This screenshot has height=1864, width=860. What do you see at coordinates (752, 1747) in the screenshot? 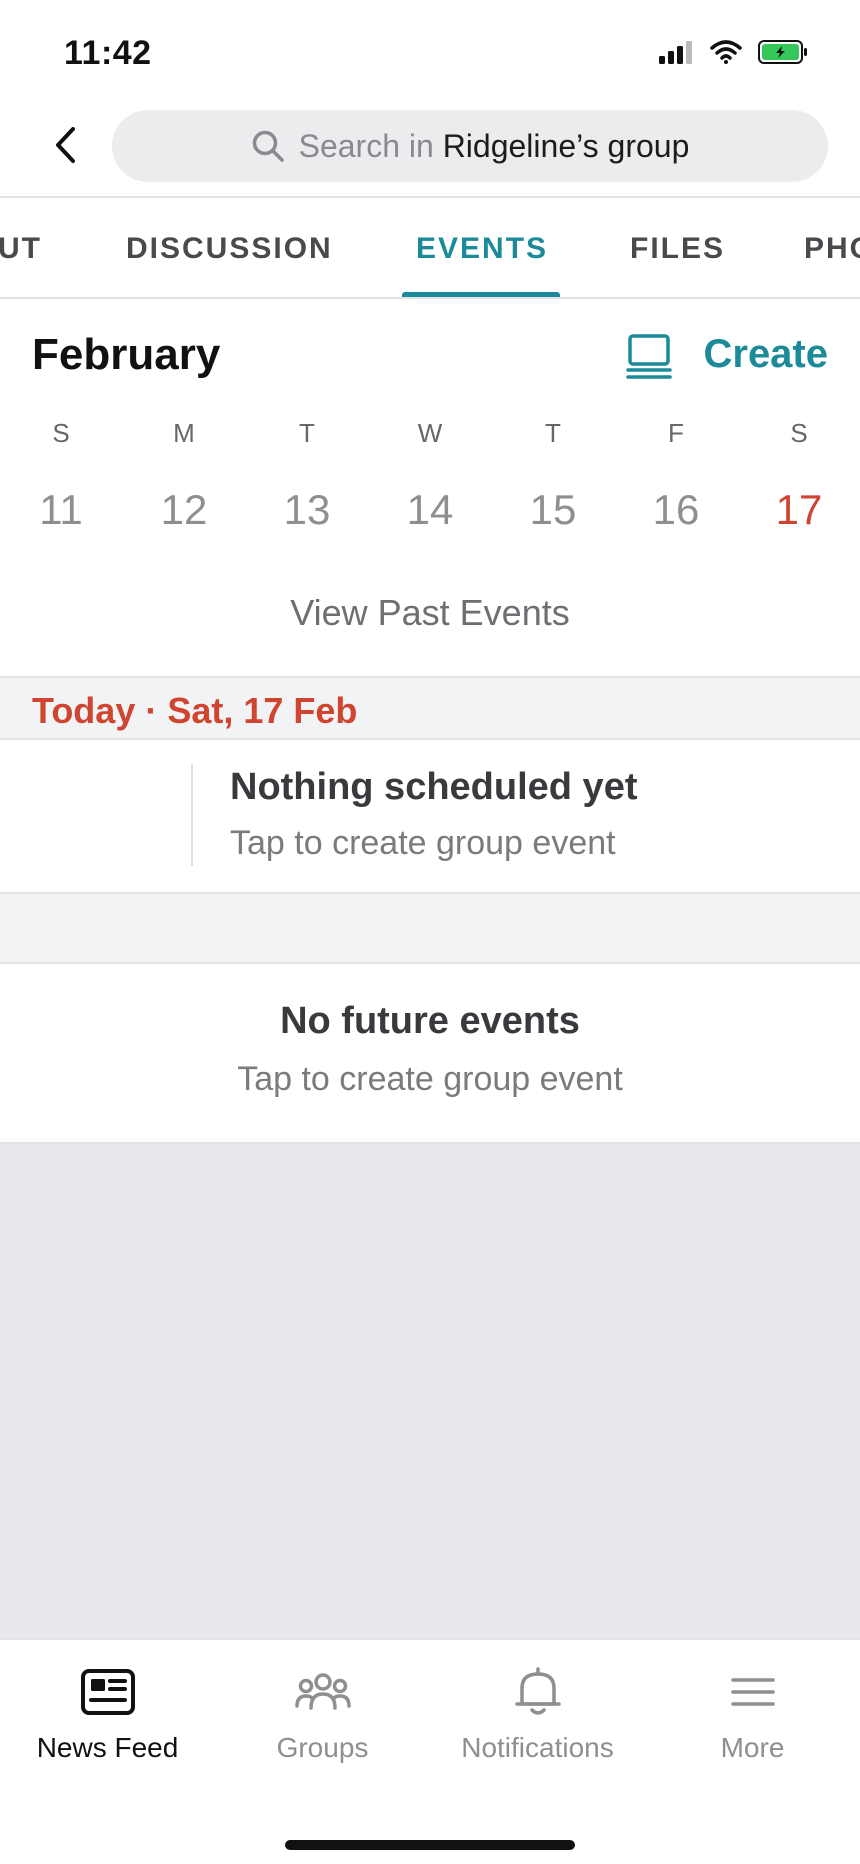
I see `nav-label: More` at bounding box center [752, 1747].